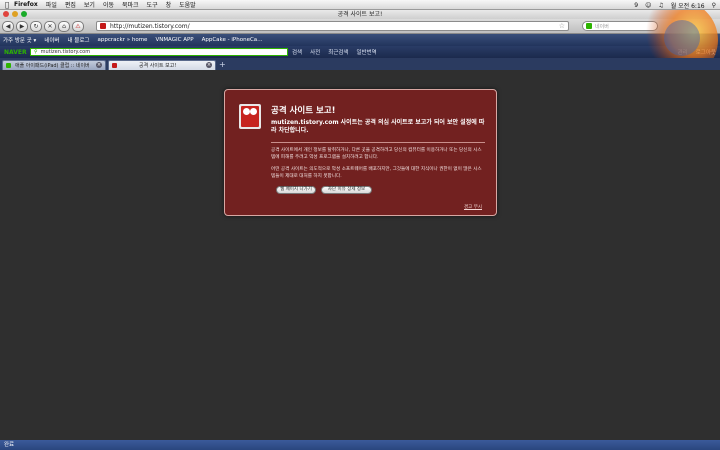 This screenshot has width=720, height=450. What do you see at coordinates (24, 14) in the screenshot?
I see `zoom-window-icon` at bounding box center [24, 14].